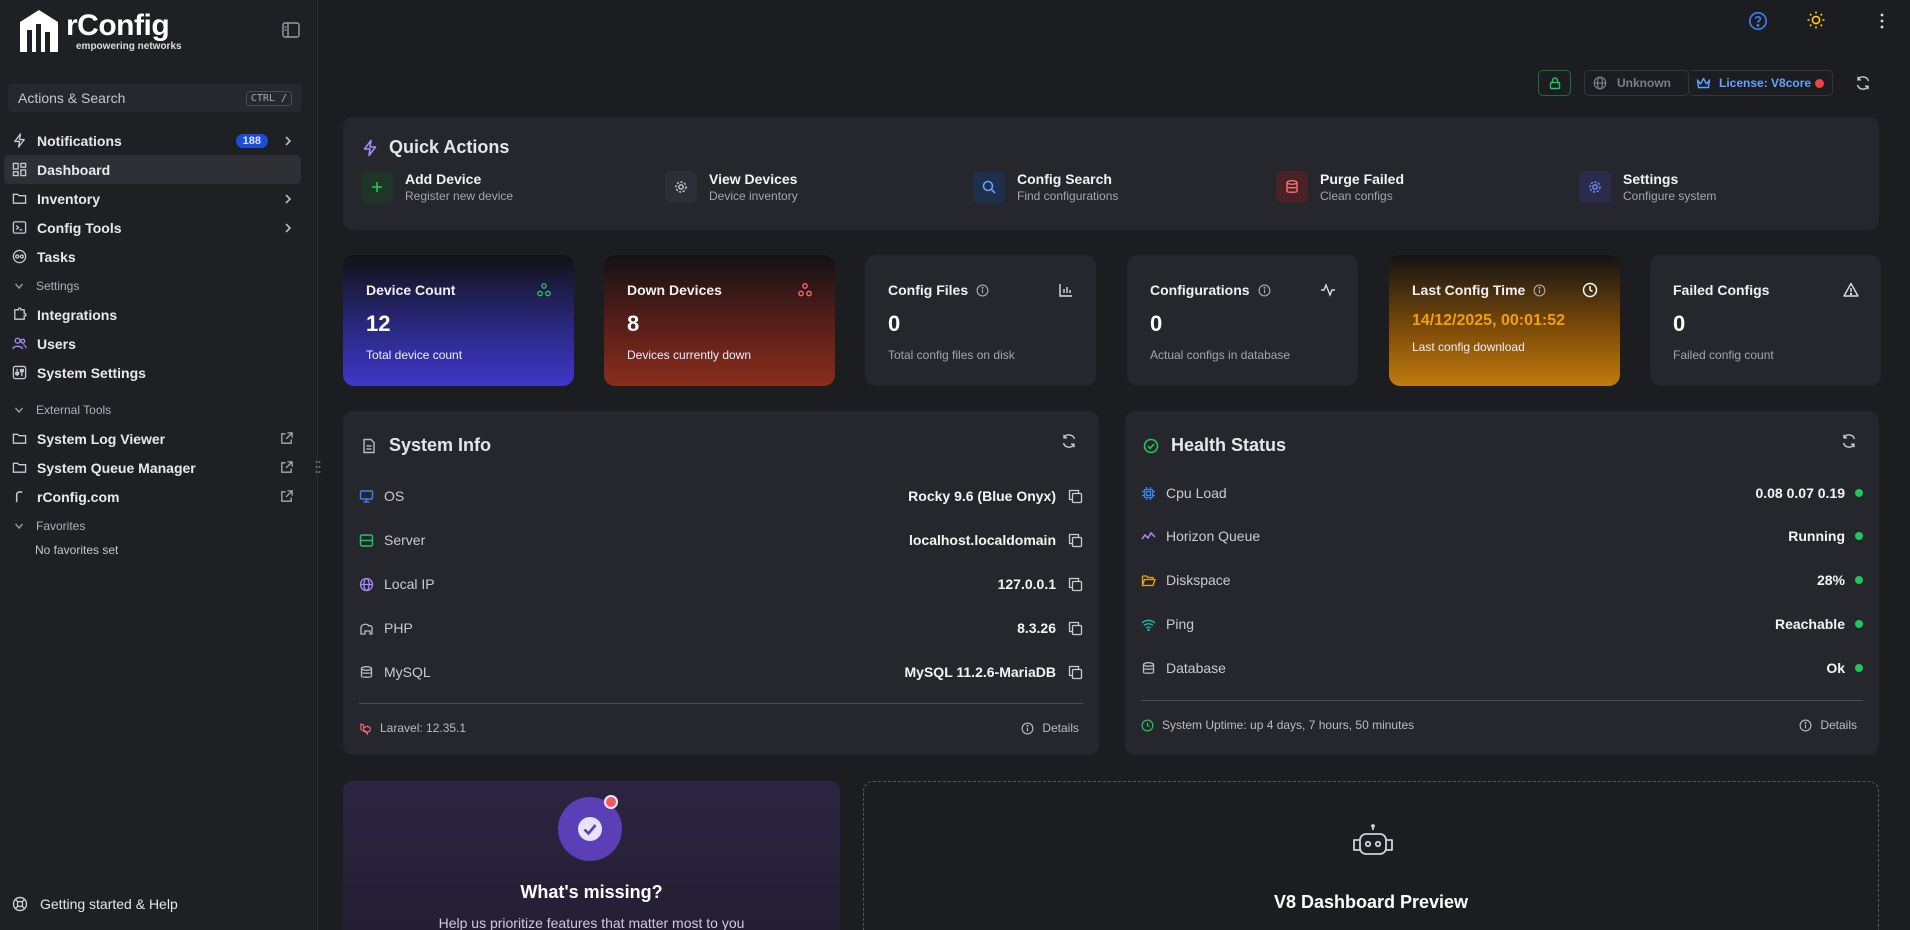 This screenshot has width=1910, height=930. I want to click on lock-status-button, so click(1554, 83).